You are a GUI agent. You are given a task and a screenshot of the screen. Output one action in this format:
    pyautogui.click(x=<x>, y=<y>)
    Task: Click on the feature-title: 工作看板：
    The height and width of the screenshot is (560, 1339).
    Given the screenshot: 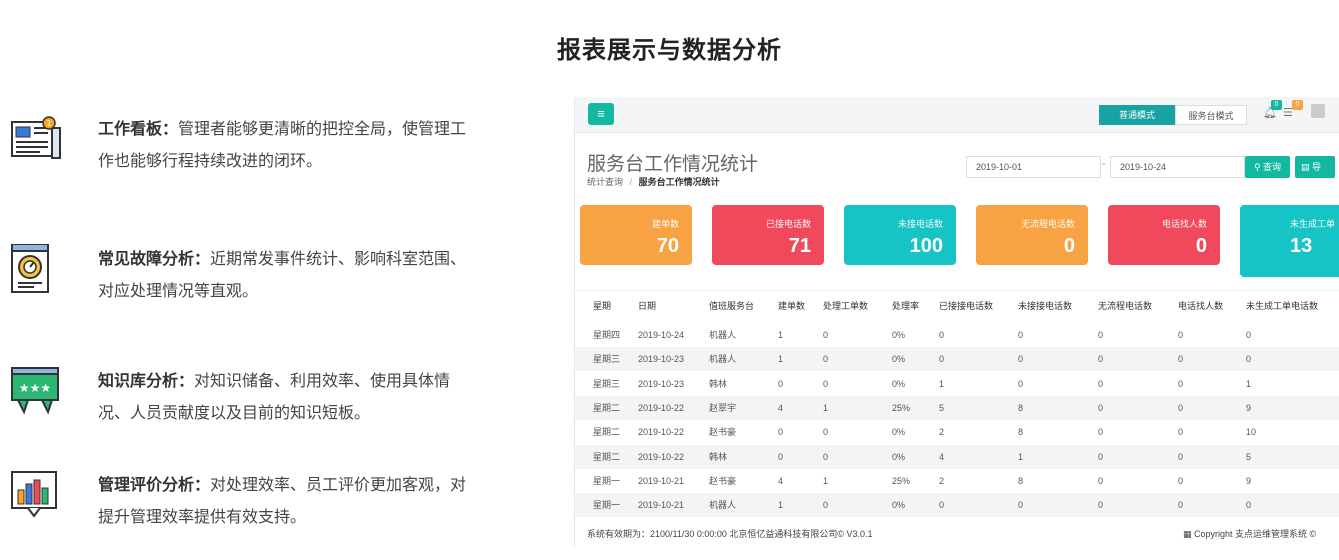 What is the action you would take?
    pyautogui.click(x=138, y=129)
    